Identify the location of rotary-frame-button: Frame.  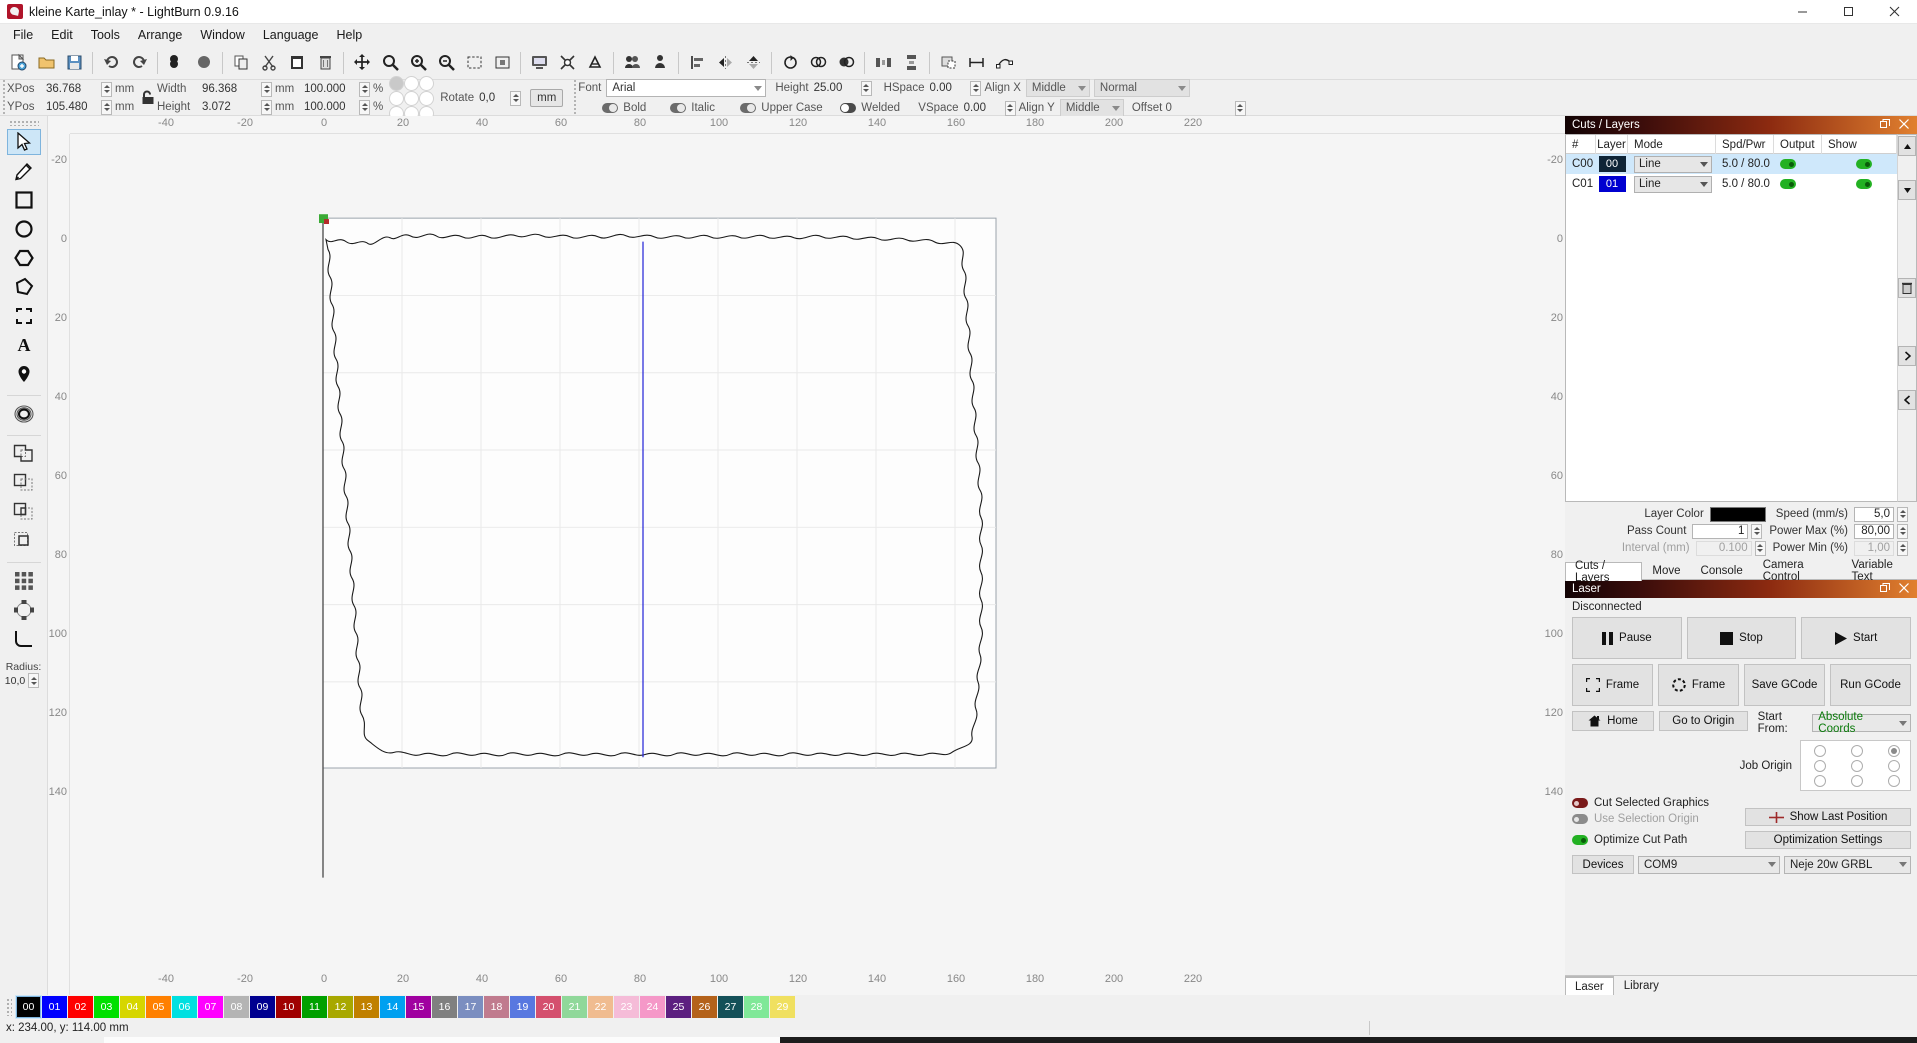
(1698, 685).